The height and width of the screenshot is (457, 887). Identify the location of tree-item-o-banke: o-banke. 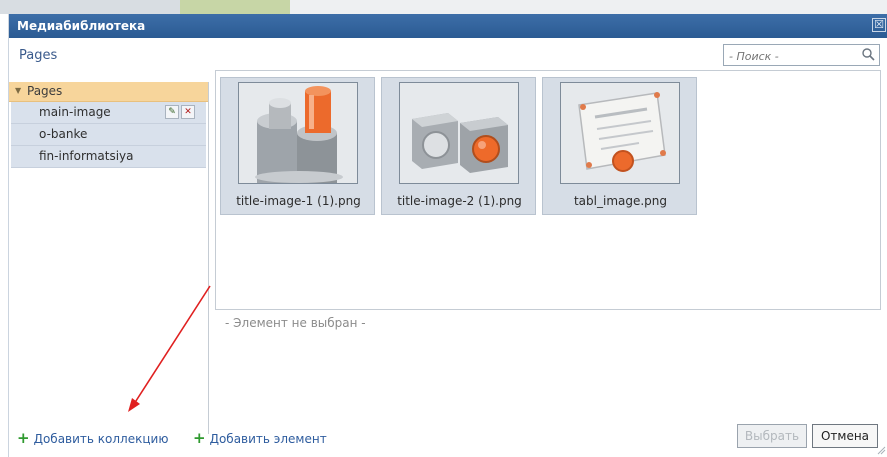
(108, 135).